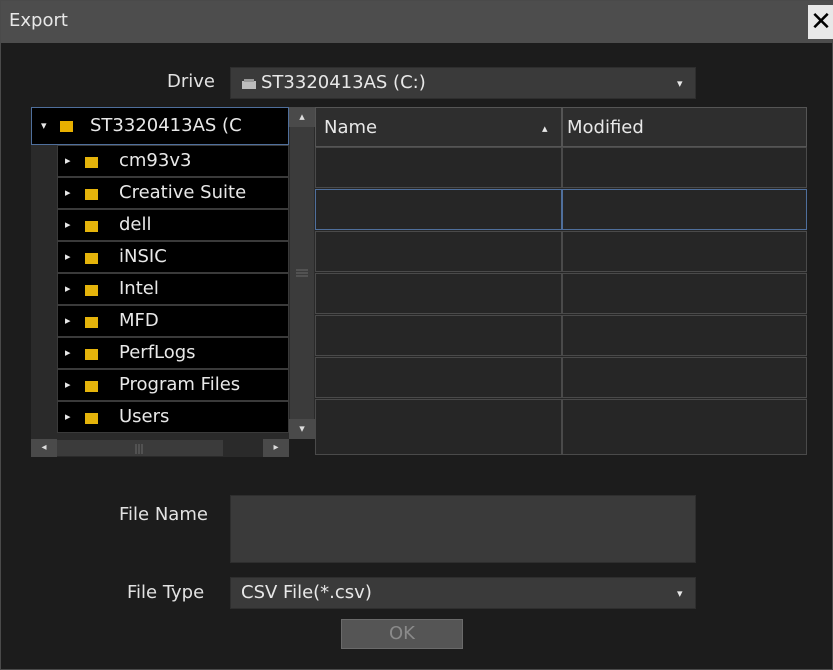 Image resolution: width=833 pixels, height=670 pixels. I want to click on close-button: ✕, so click(820, 22).